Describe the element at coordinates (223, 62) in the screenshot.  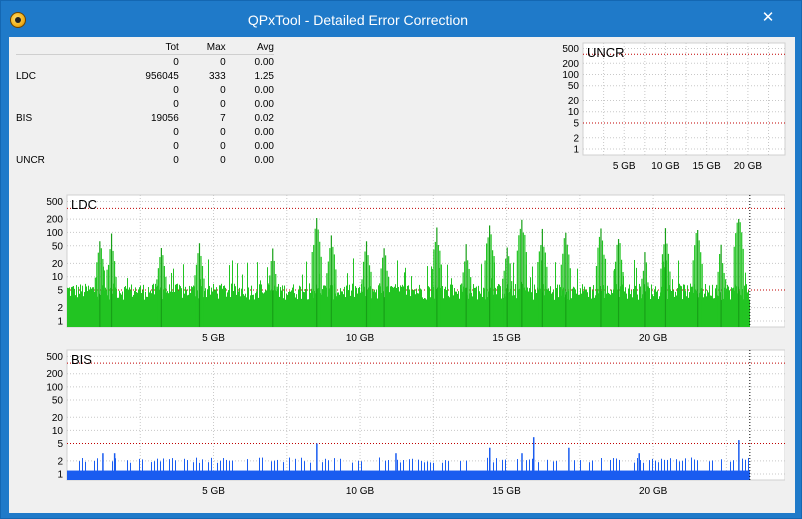
I see `stats-max: 0` at that location.